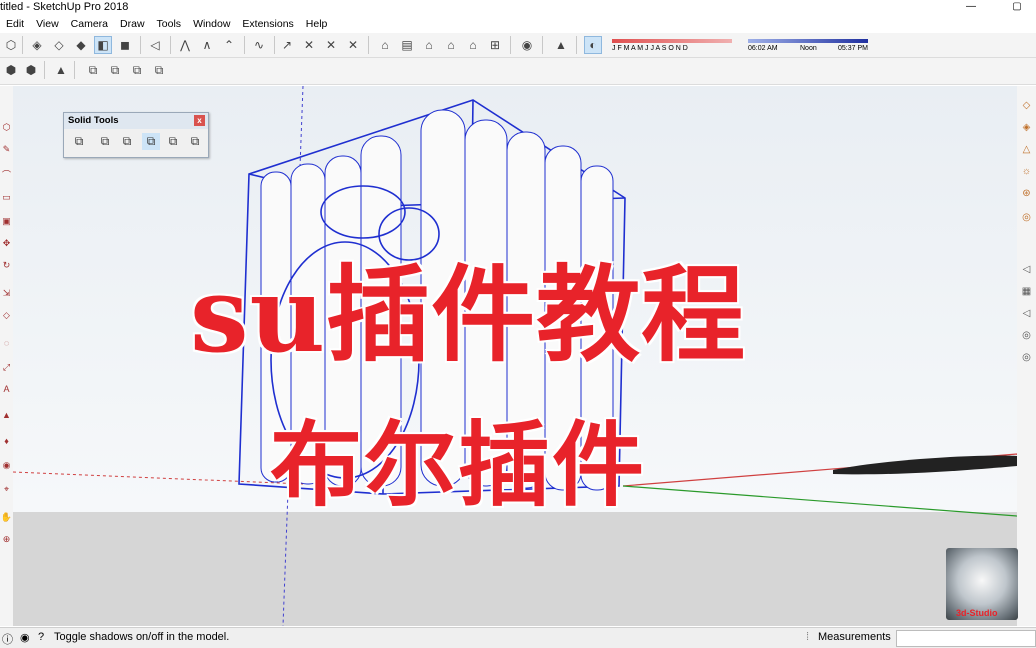 Image resolution: width=1036 pixels, height=648 pixels. I want to click on move-icon: ✥, so click(6, 243).